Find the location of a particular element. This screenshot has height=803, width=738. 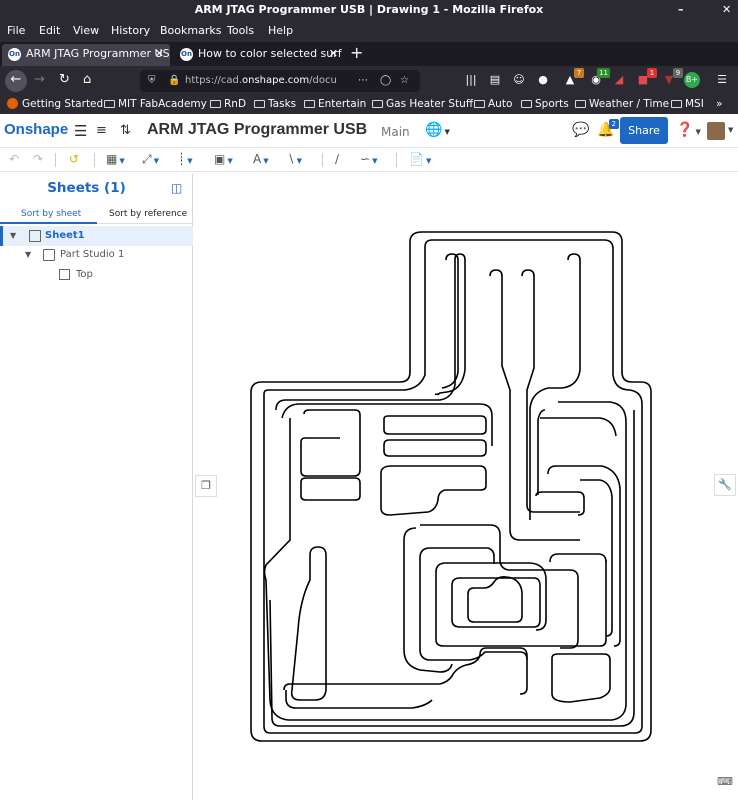

extension-shield-icon: ◉ 11 is located at coordinates (599, 78).